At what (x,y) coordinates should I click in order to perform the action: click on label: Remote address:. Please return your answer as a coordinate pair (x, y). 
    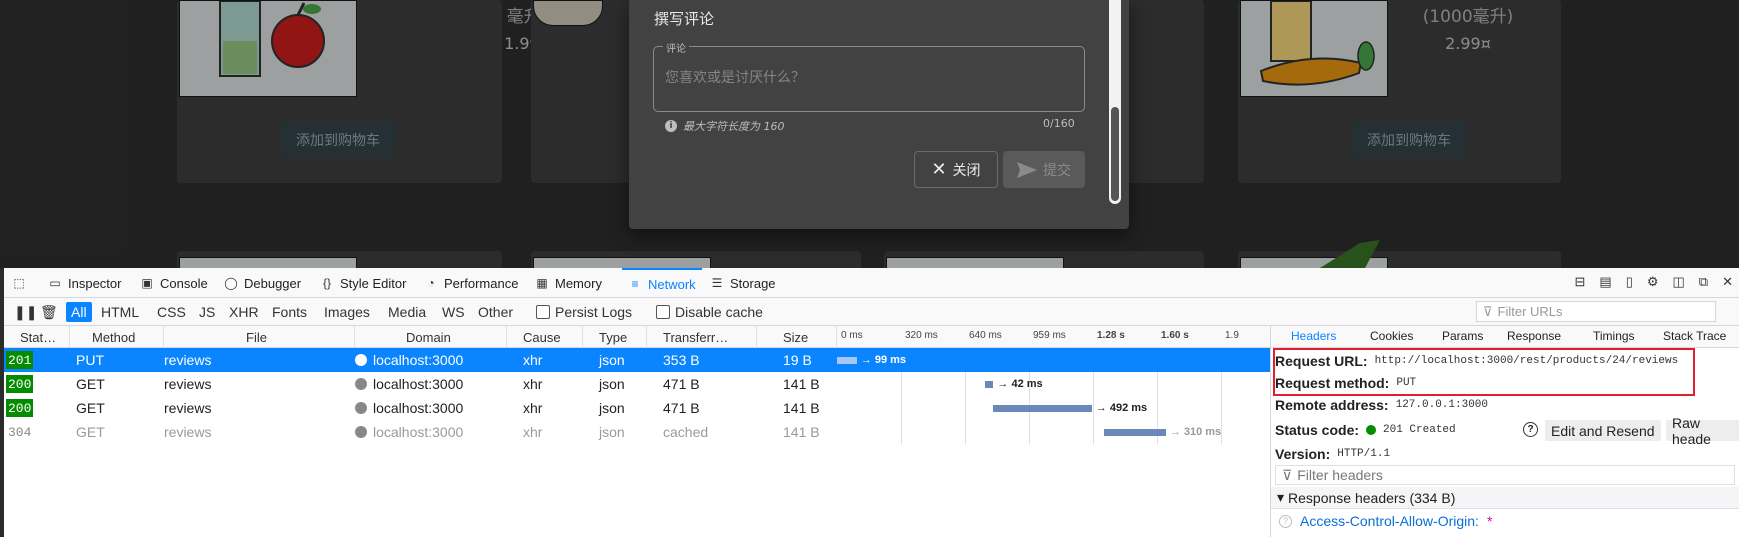
    Looking at the image, I should click on (1332, 405).